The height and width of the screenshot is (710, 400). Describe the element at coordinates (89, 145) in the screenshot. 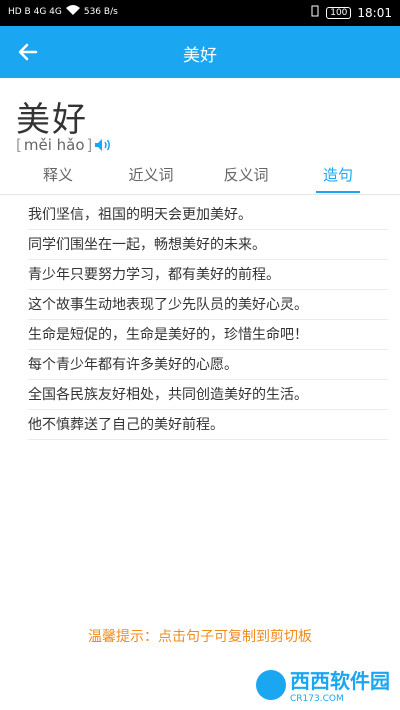

I see `pinyin-bracket-close: ]` at that location.